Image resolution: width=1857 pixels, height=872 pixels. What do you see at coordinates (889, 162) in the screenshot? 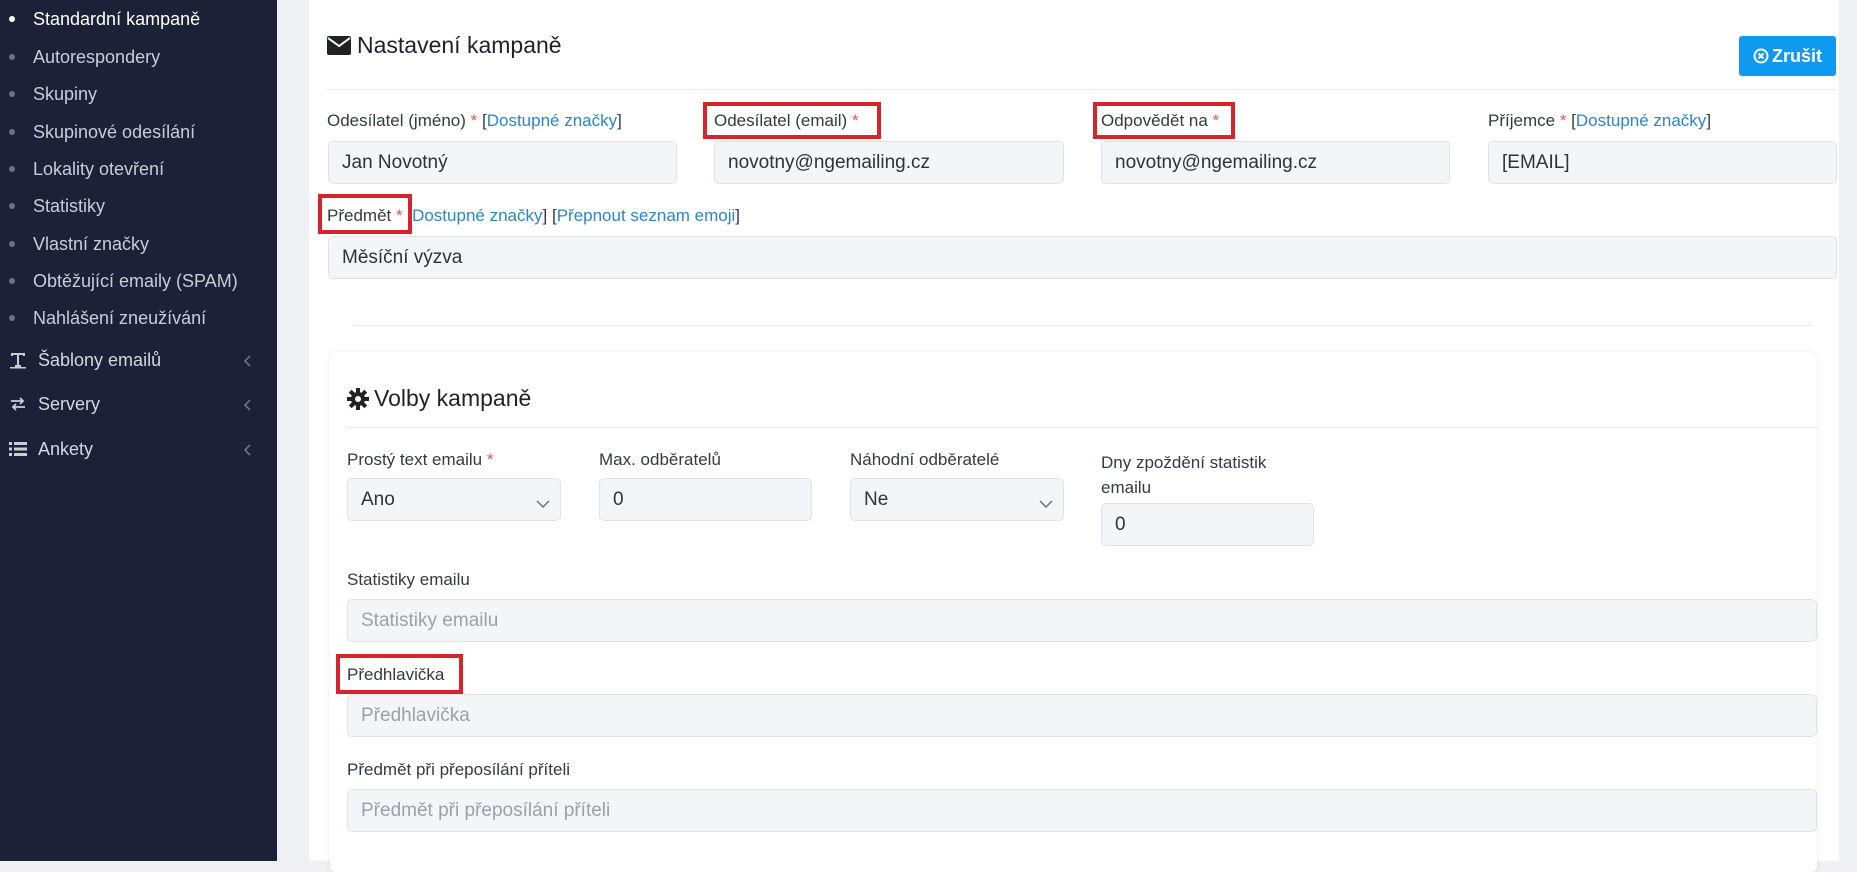
I see `sender-email-input: novotny@ngemailing.cz` at bounding box center [889, 162].